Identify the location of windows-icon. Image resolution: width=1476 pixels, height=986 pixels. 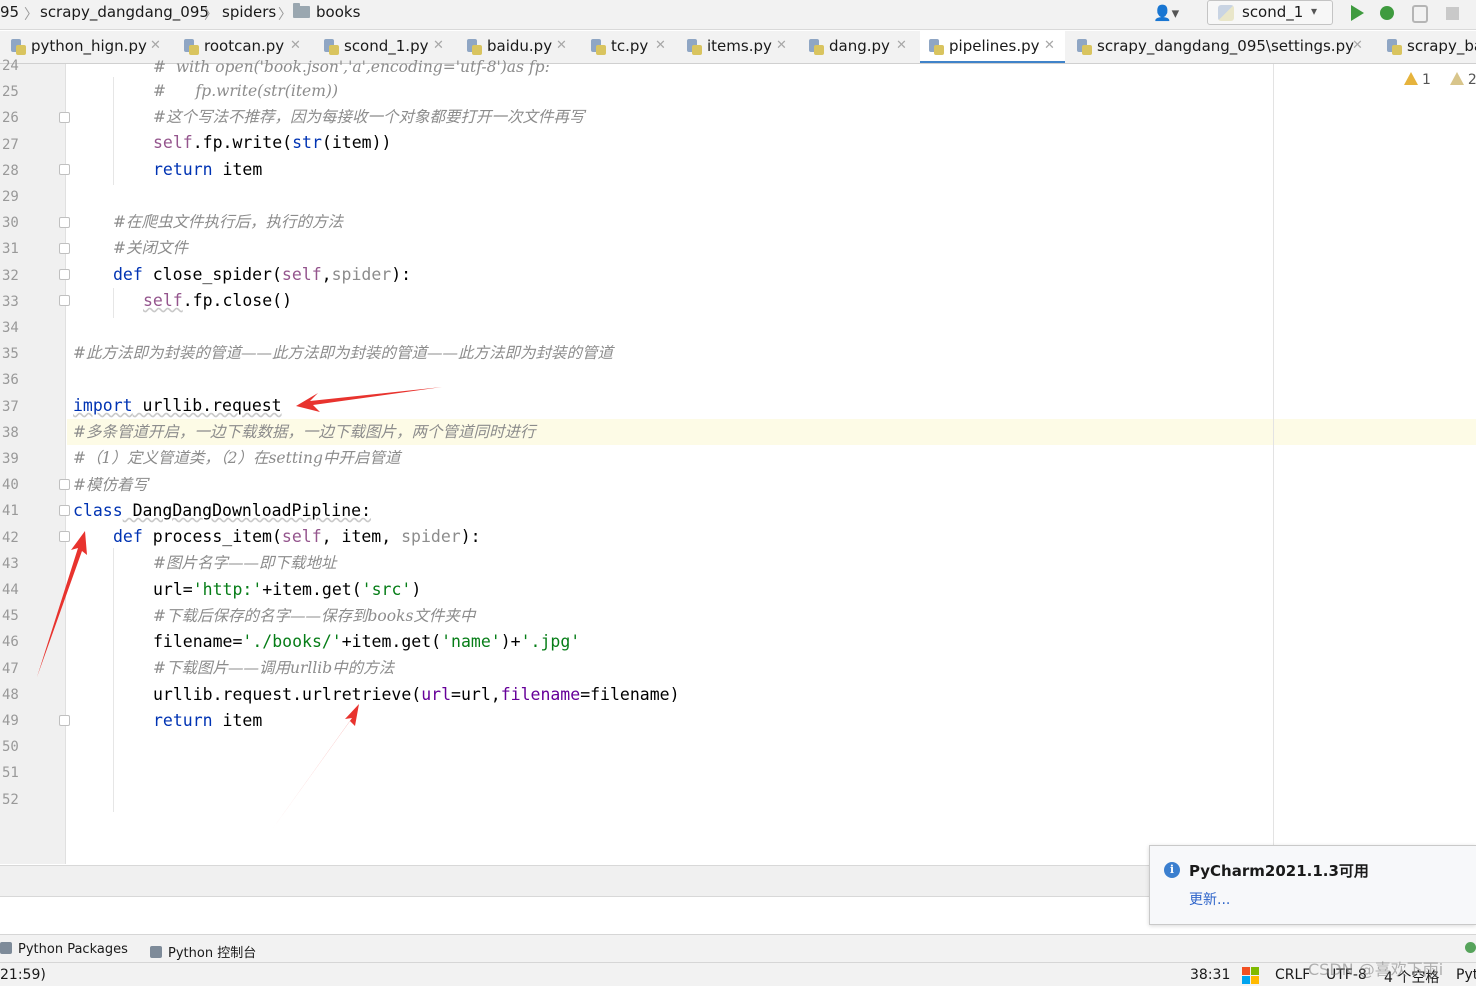
(1250, 975).